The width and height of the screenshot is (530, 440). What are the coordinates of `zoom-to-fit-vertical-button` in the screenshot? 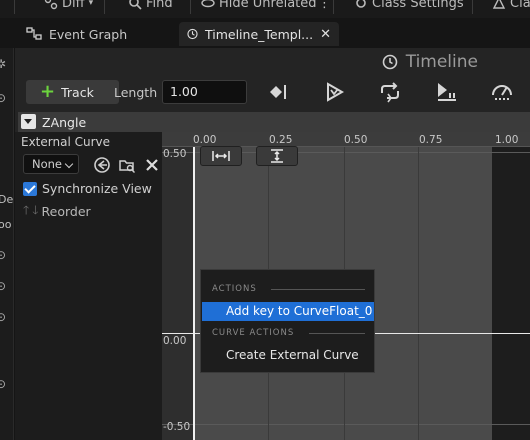 It's located at (277, 156).